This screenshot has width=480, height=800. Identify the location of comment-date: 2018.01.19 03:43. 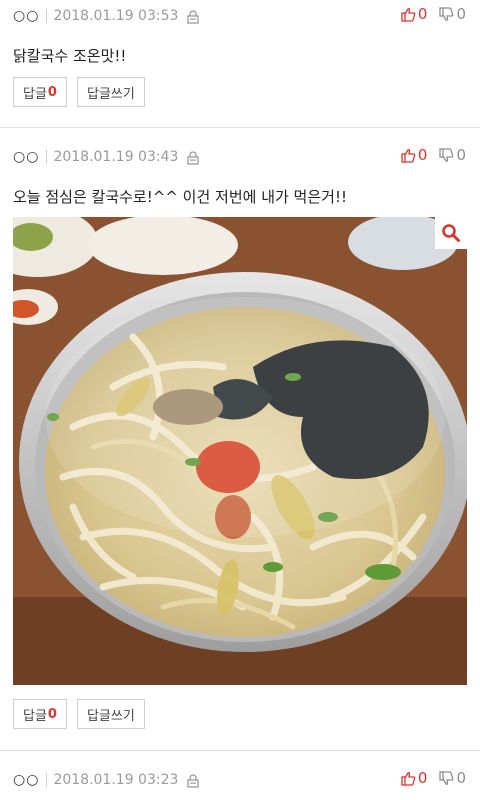
(116, 157).